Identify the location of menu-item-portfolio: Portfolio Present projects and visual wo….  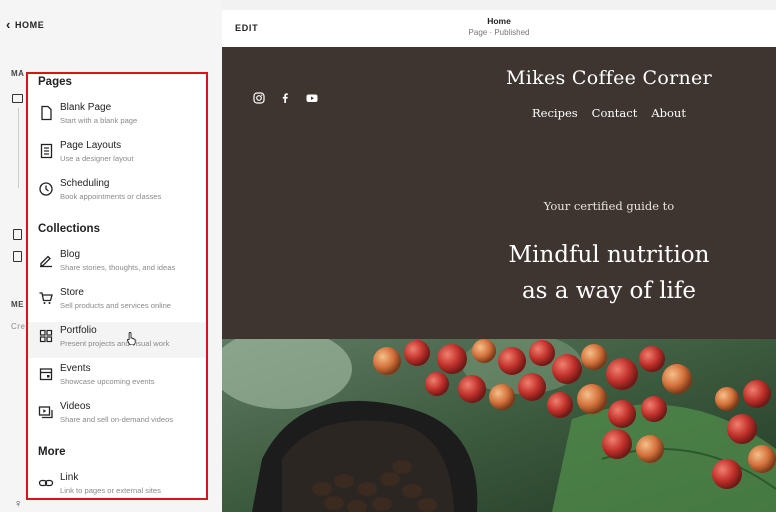
(117, 340).